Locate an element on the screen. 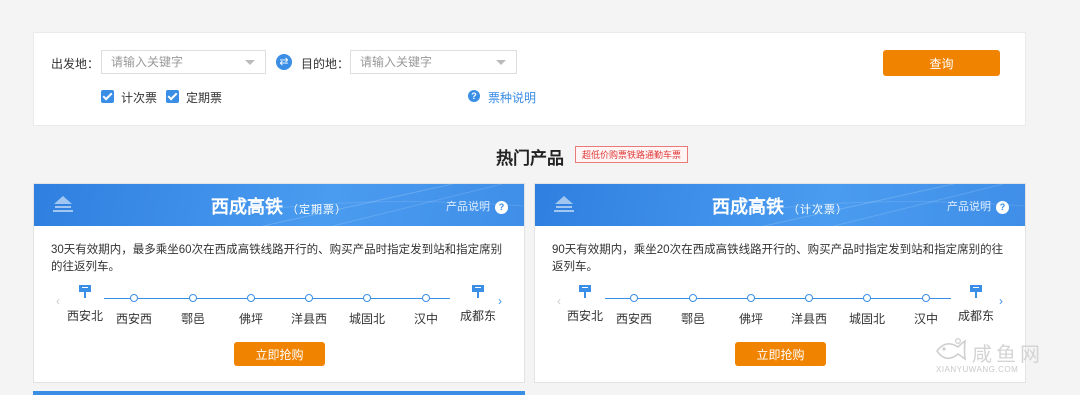  ticket-type-help-link: 票种说明 is located at coordinates (512, 97).